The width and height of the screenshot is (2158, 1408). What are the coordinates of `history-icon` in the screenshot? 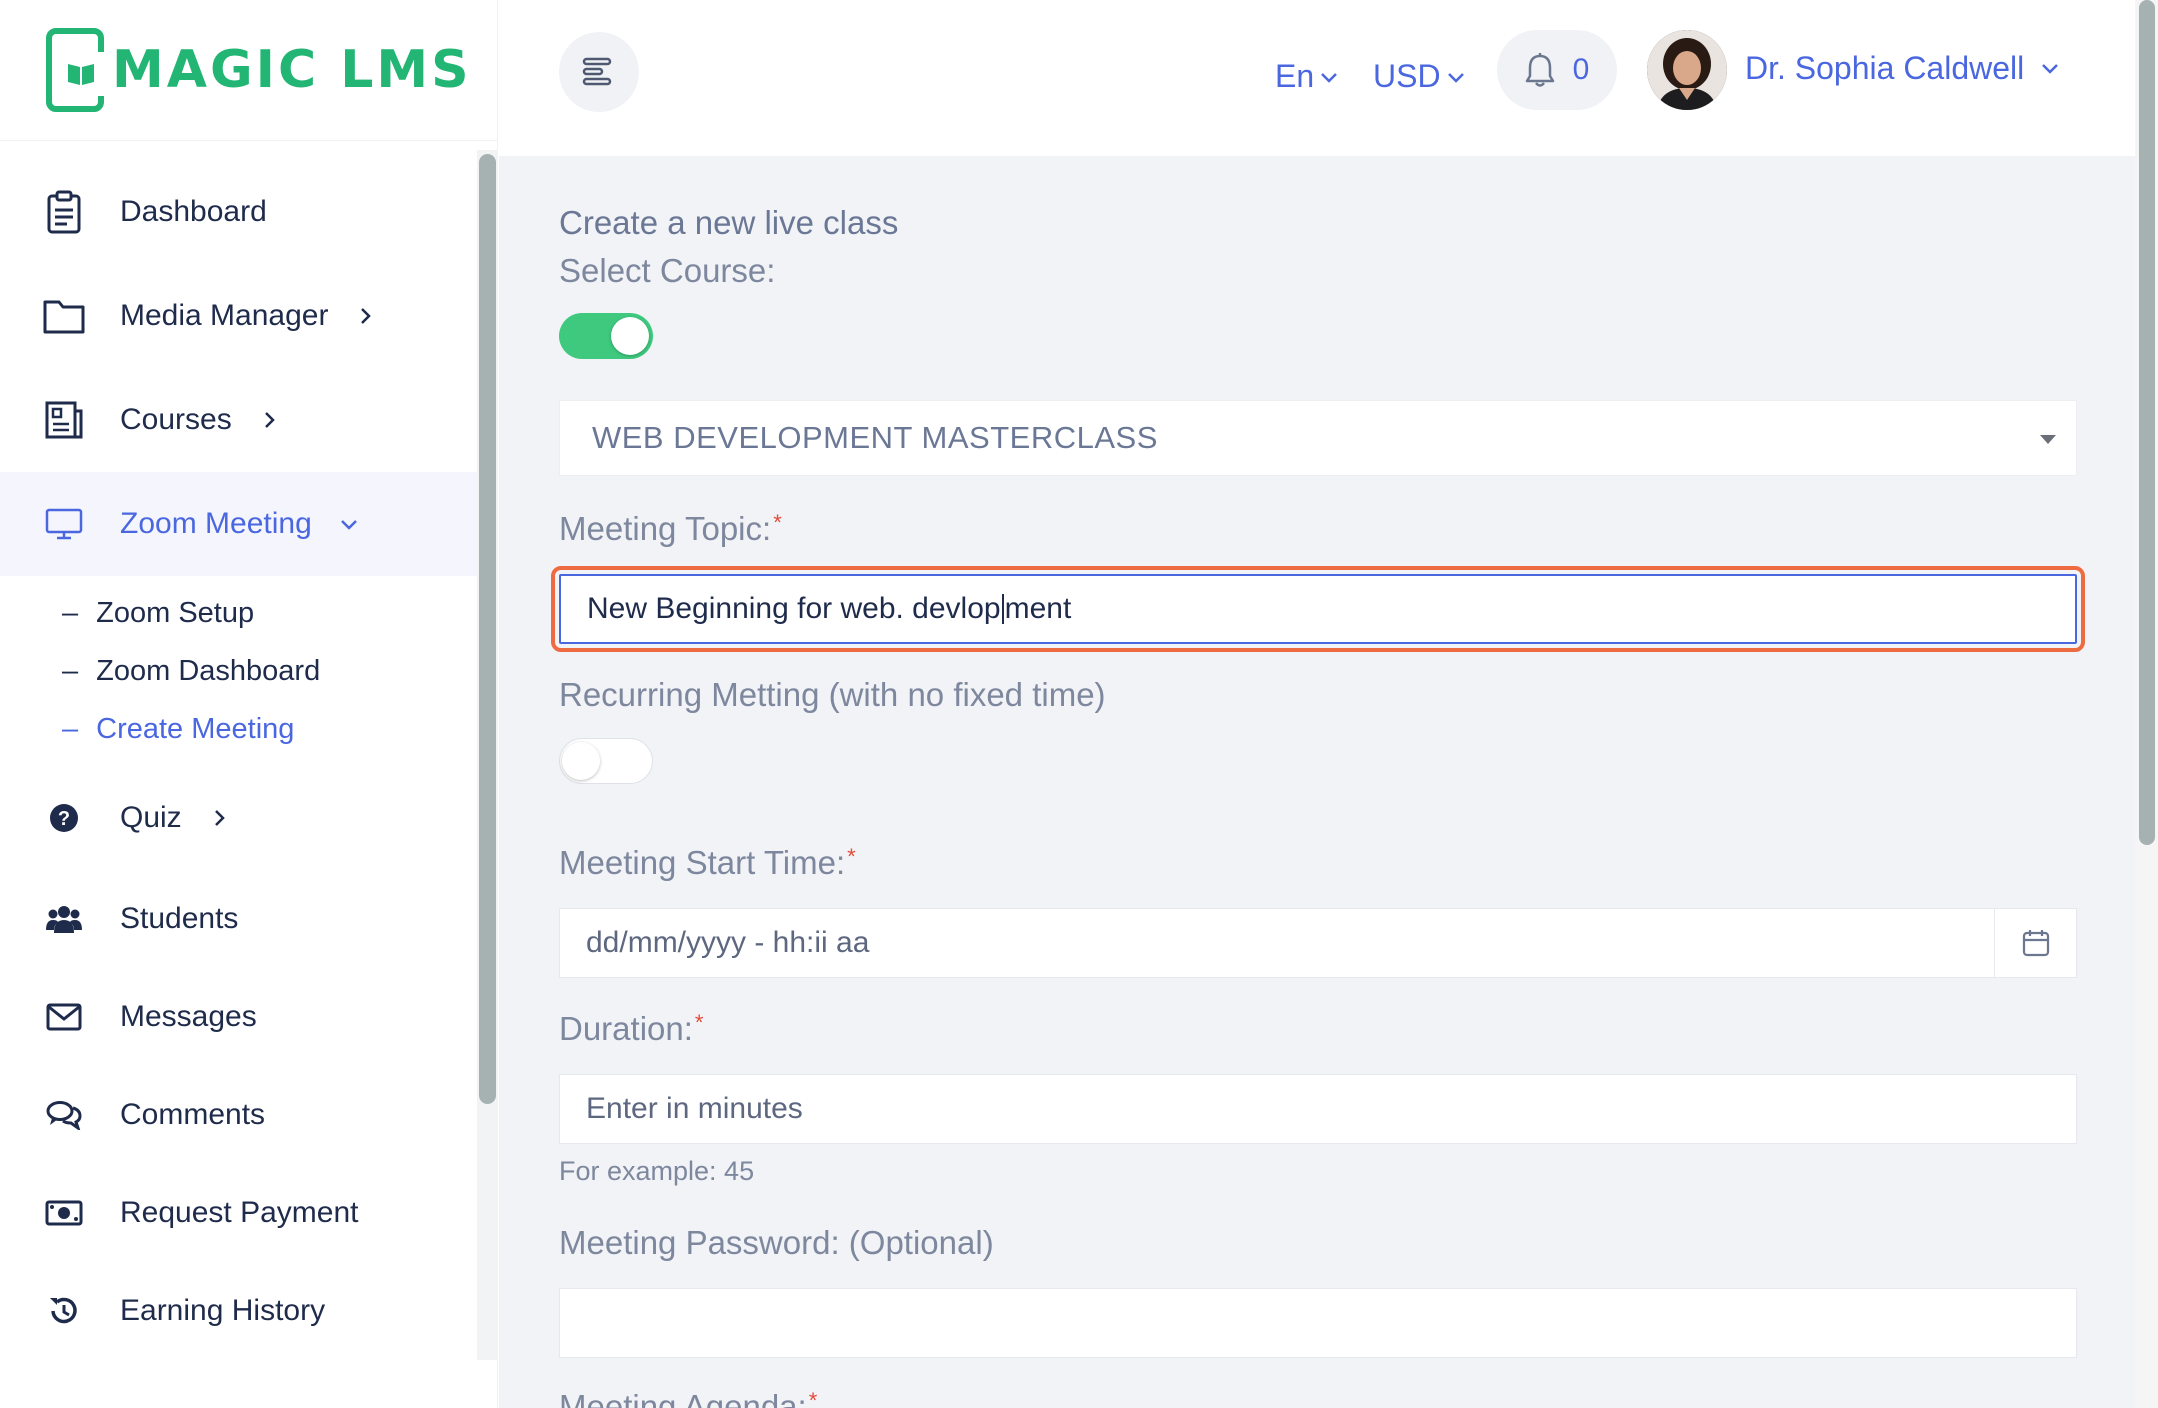 It's located at (64, 1311).